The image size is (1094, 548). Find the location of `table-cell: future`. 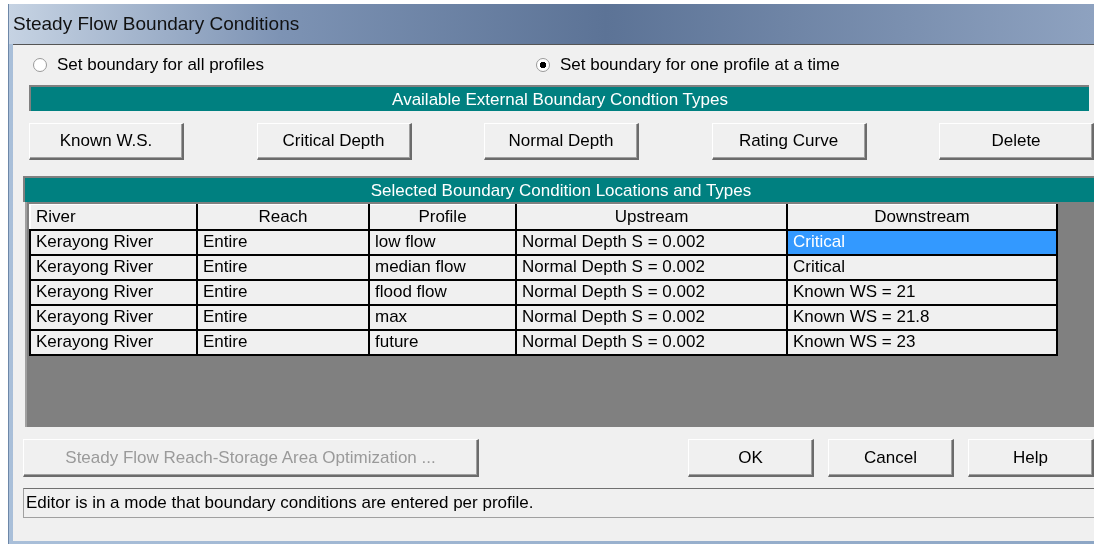

table-cell: future is located at coordinates (442, 342).